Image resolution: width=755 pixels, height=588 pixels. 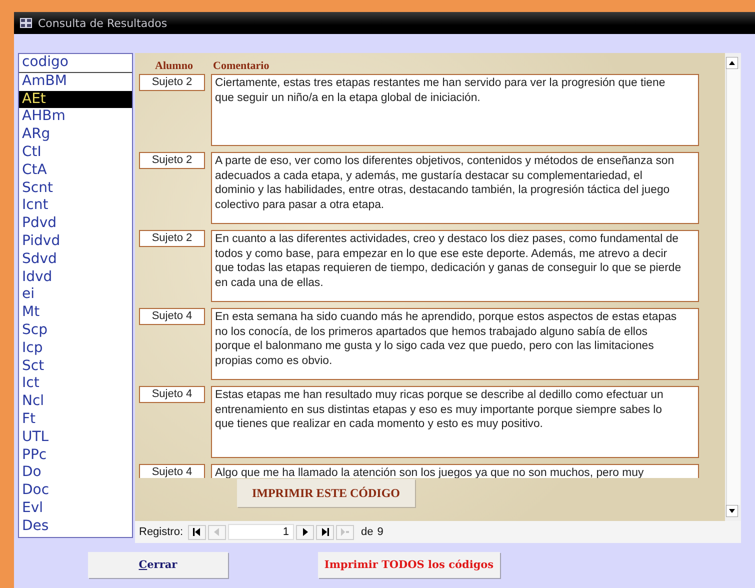 What do you see at coordinates (409, 565) in the screenshot?
I see `print-all-button: Imprimir TODOS los códigos` at bounding box center [409, 565].